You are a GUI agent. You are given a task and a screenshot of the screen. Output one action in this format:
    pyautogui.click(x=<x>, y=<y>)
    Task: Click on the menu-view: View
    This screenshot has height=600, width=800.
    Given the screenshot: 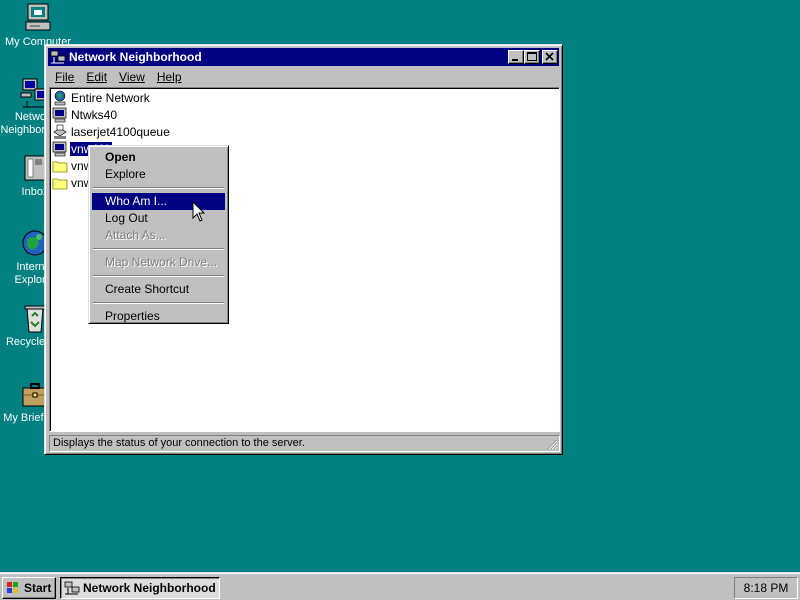 What is the action you would take?
    pyautogui.click(x=132, y=77)
    